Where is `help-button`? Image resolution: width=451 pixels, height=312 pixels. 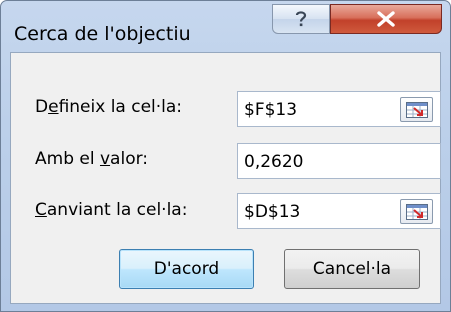
help-button is located at coordinates (301, 19).